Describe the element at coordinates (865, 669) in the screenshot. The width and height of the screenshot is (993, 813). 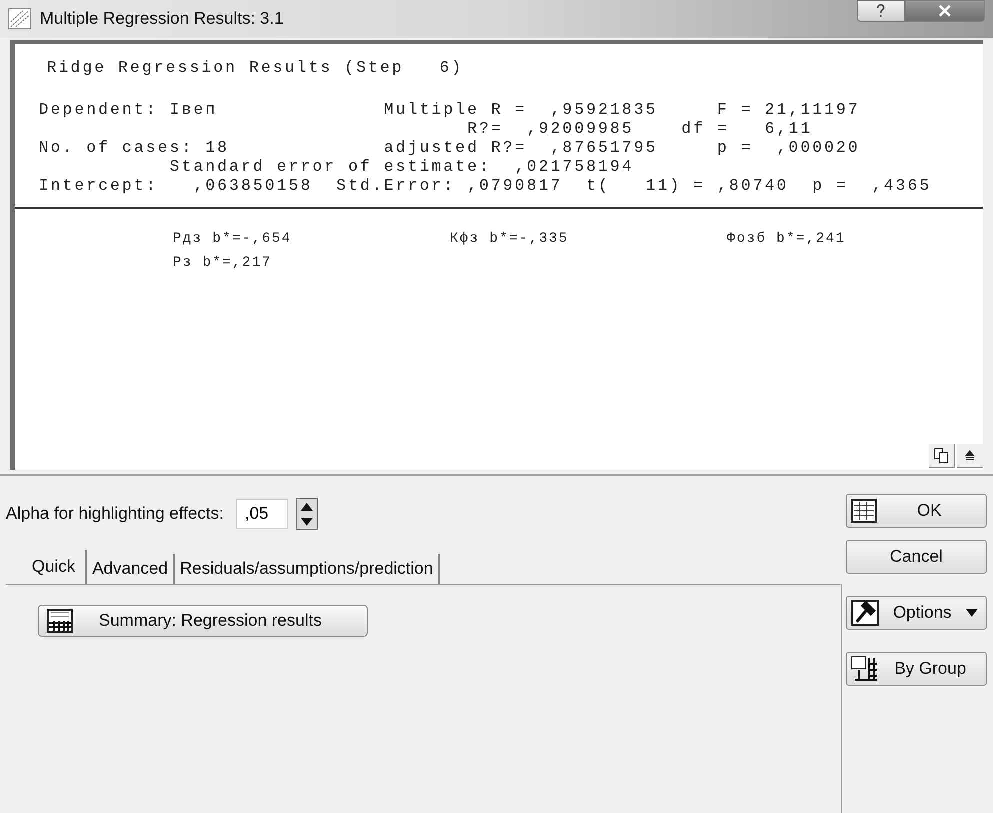
I see `grid-icon` at that location.